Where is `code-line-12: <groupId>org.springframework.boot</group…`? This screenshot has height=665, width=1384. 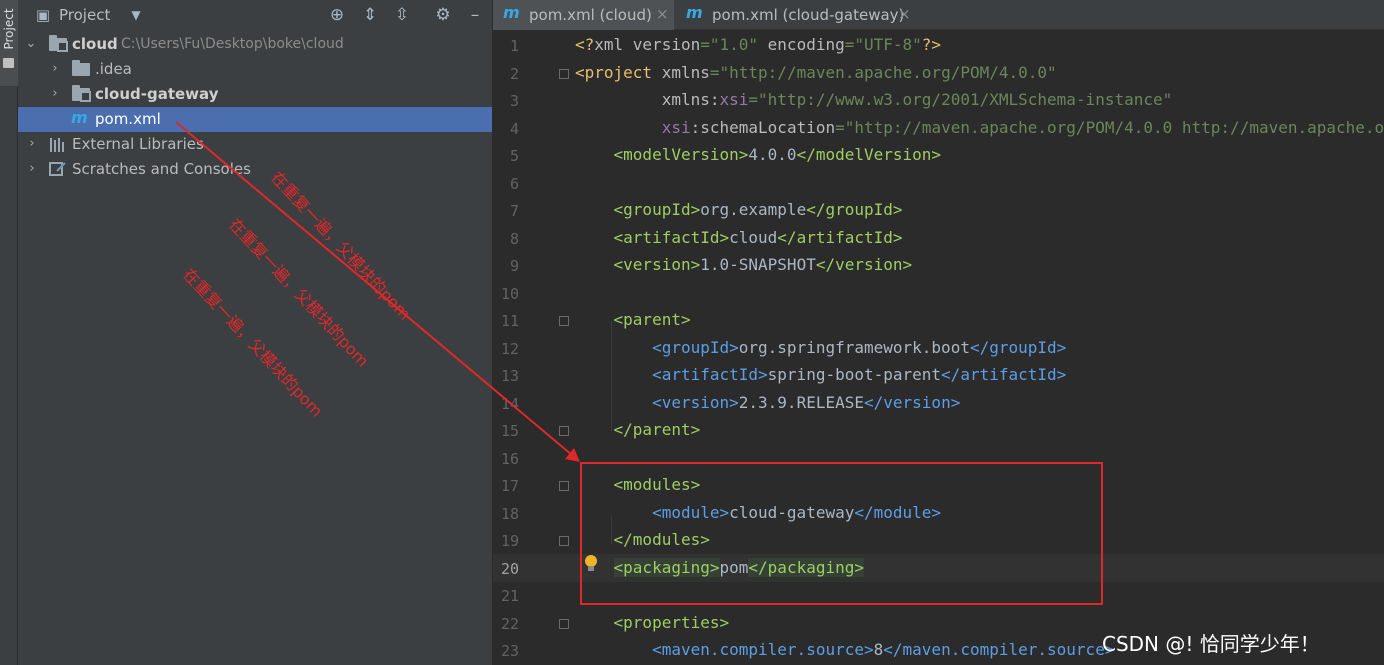
code-line-12: <groupId>org.springframework.boot</group… is located at coordinates (859, 347).